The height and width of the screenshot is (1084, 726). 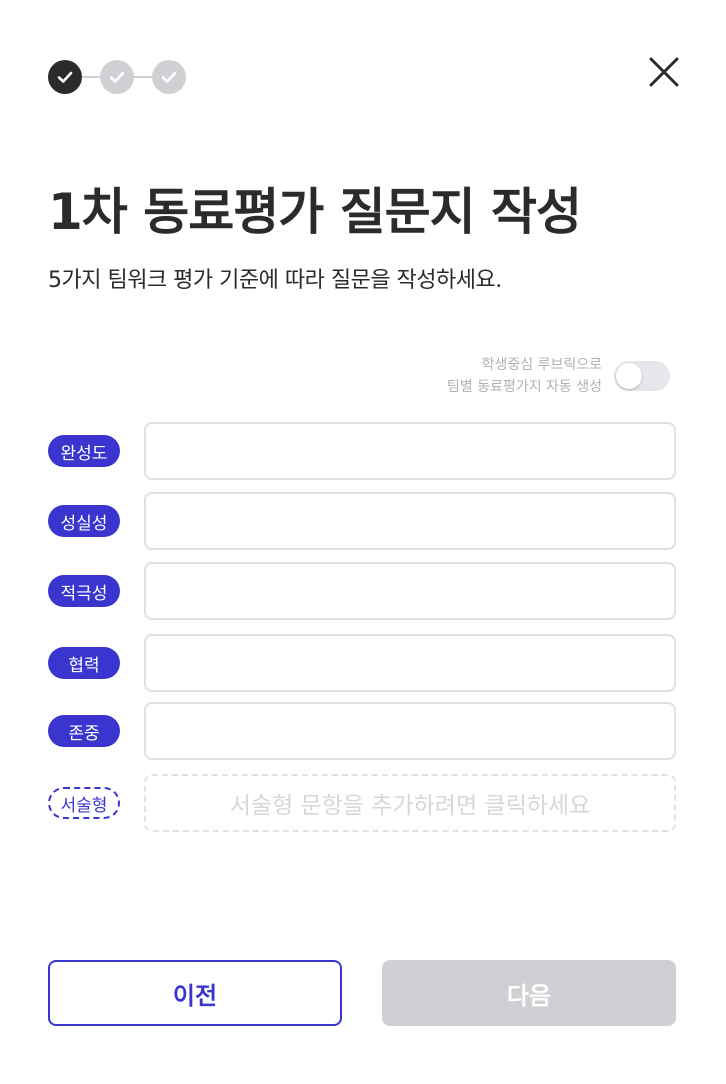 What do you see at coordinates (629, 376) in the screenshot?
I see `toggle-knob` at bounding box center [629, 376].